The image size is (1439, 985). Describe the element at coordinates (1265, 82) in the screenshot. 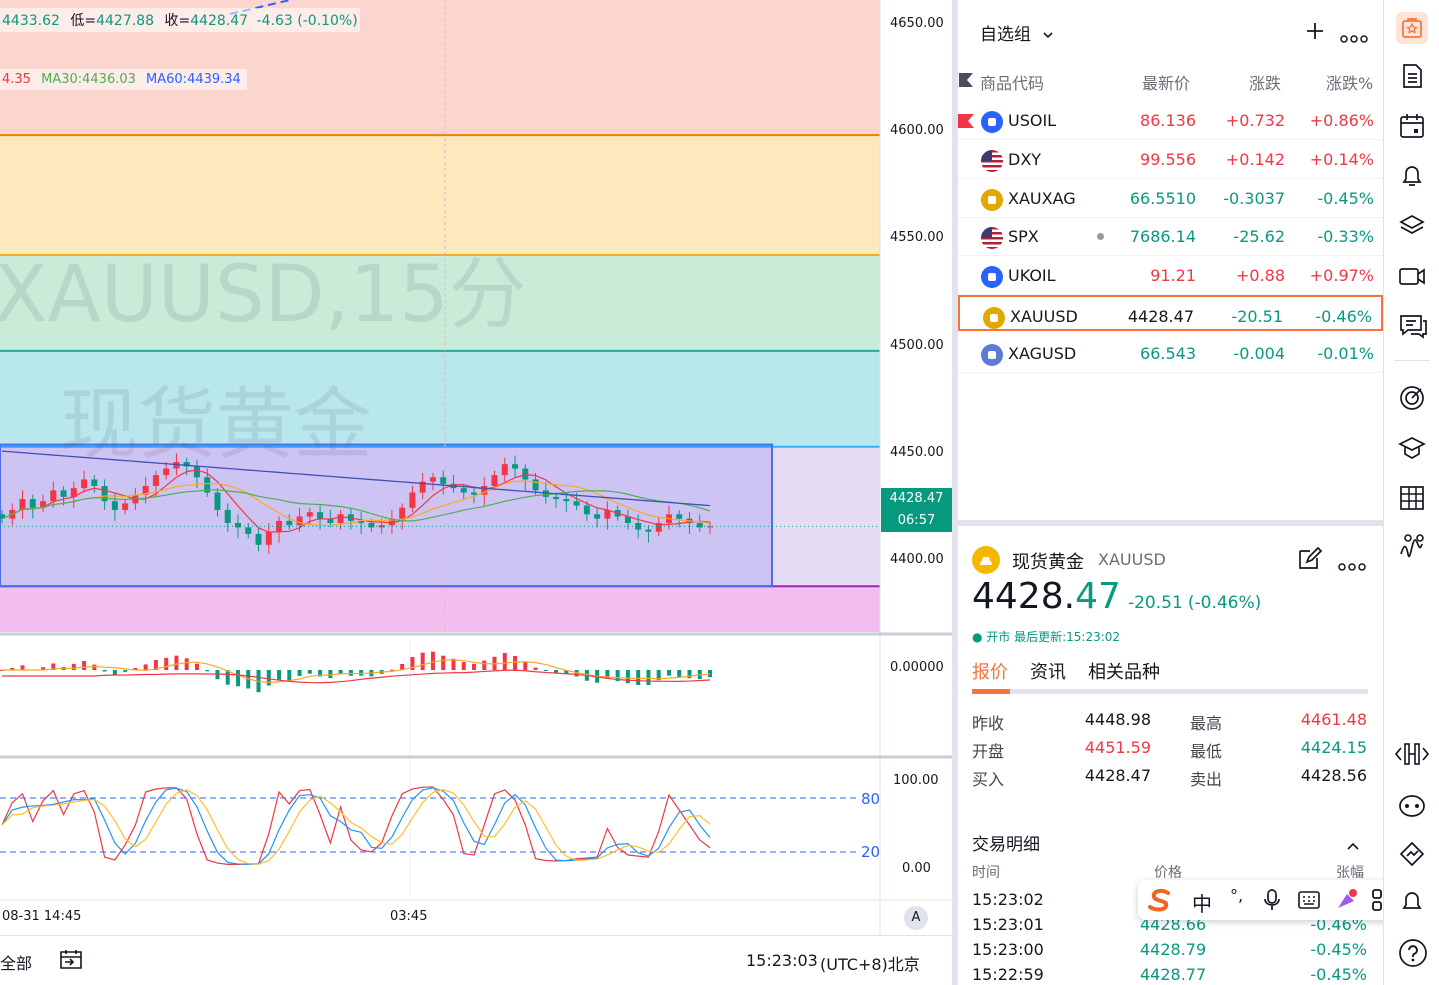

I see `col-chg: 涨跌` at that location.